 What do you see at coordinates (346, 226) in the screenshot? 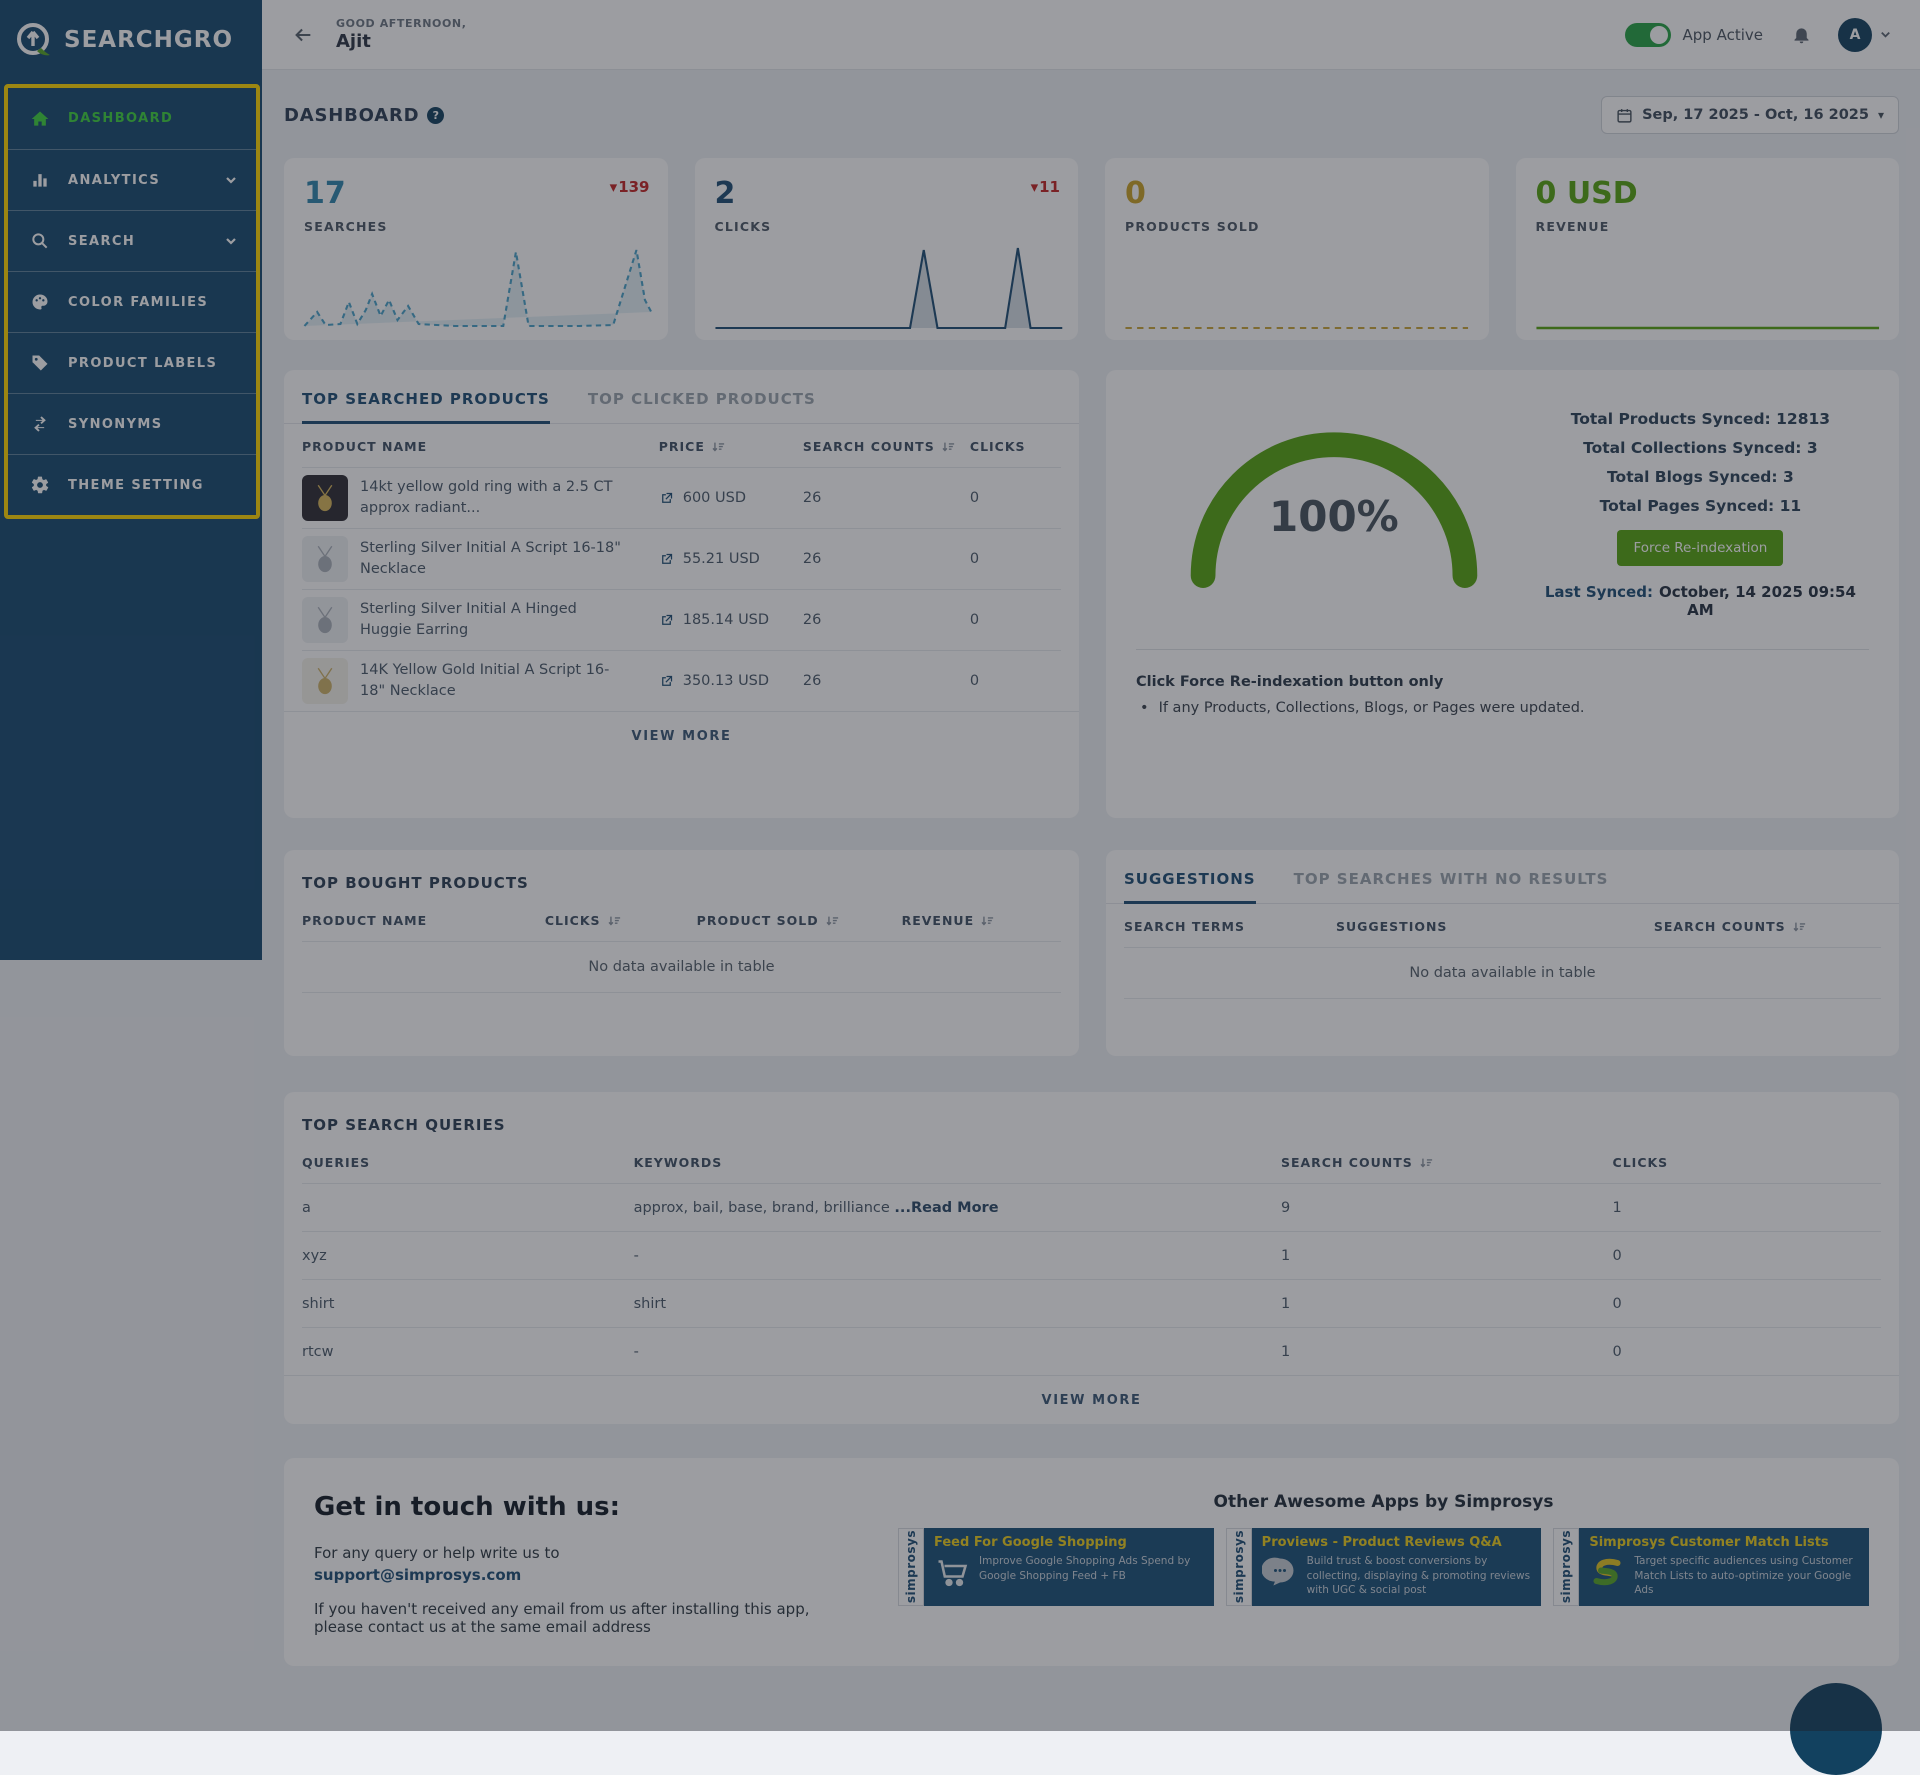
I see `stat-label: SEARCHES` at bounding box center [346, 226].